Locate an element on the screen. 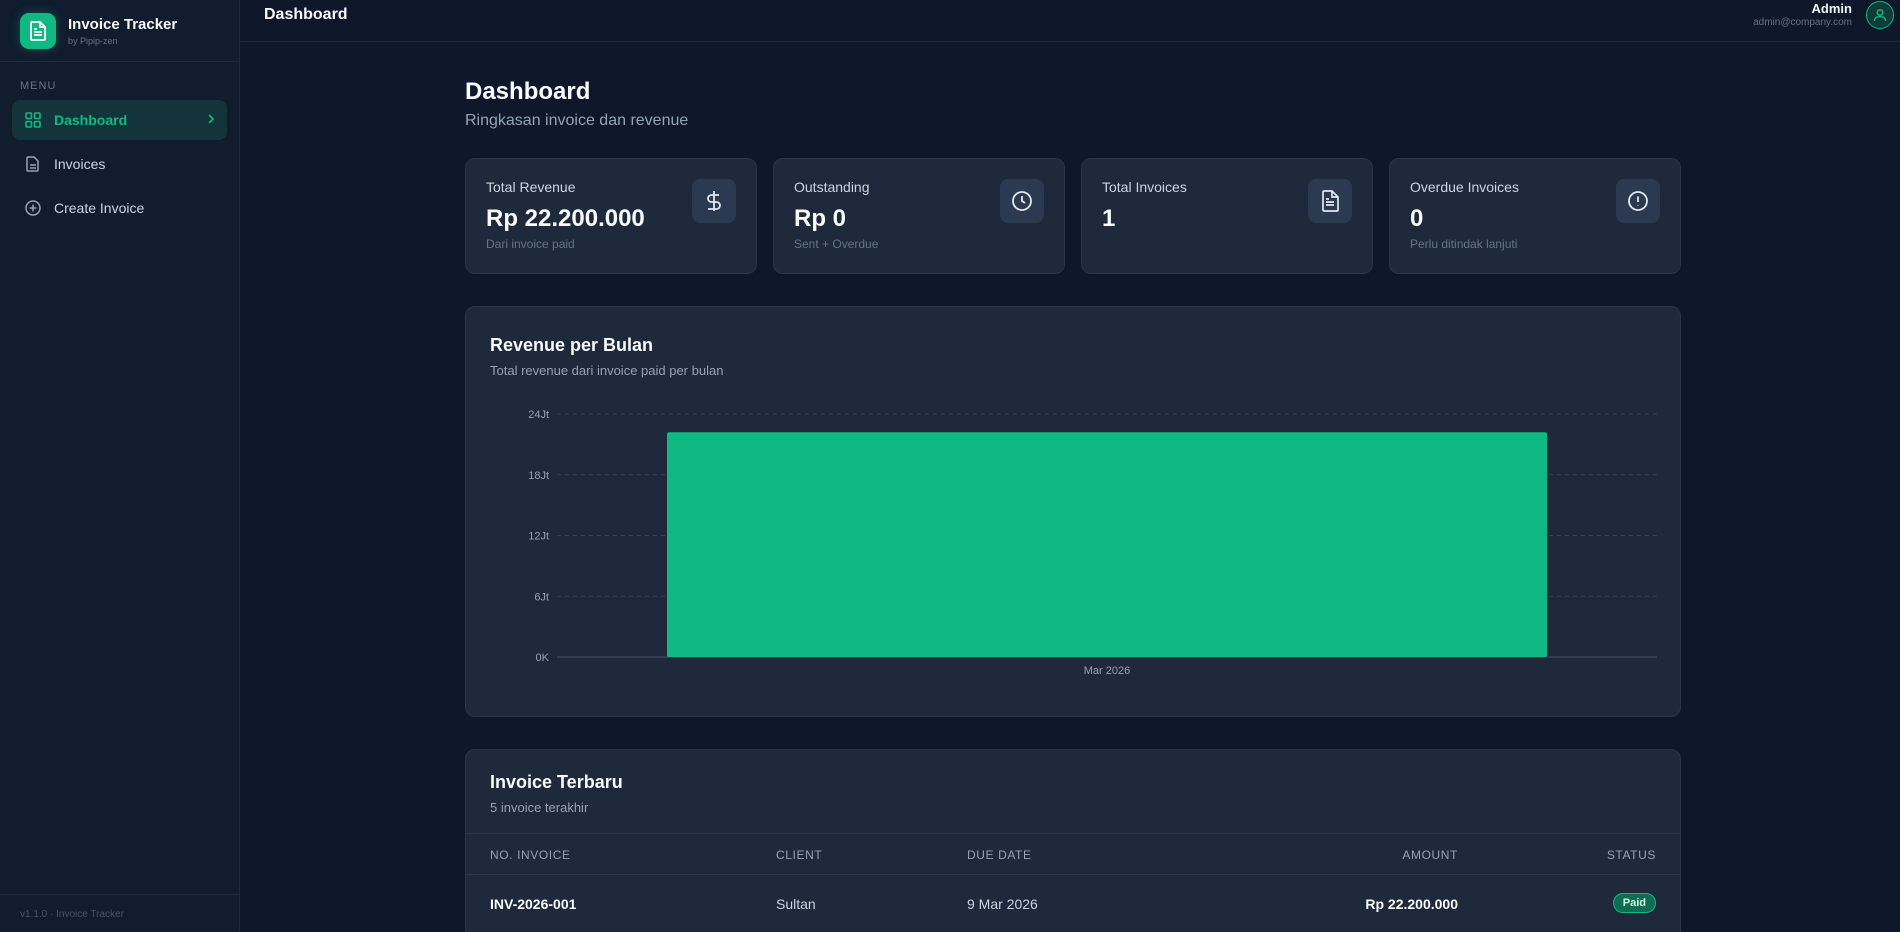 The image size is (1900, 932). page-title: Dashboard is located at coordinates (528, 91).